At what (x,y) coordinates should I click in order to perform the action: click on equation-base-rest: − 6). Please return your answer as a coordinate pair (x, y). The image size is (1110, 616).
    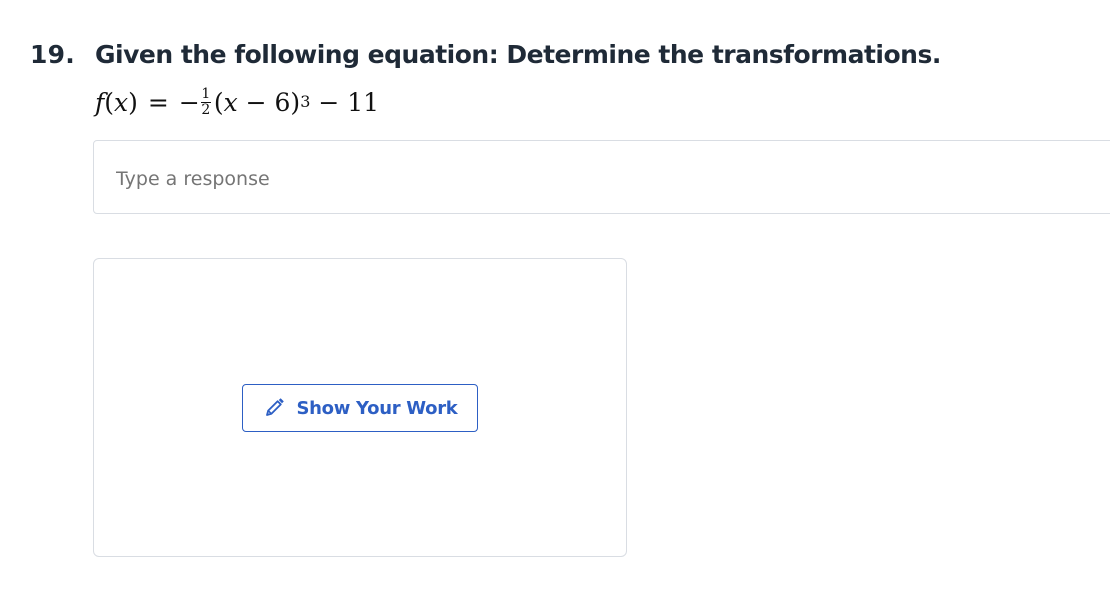
    Looking at the image, I should click on (269, 102).